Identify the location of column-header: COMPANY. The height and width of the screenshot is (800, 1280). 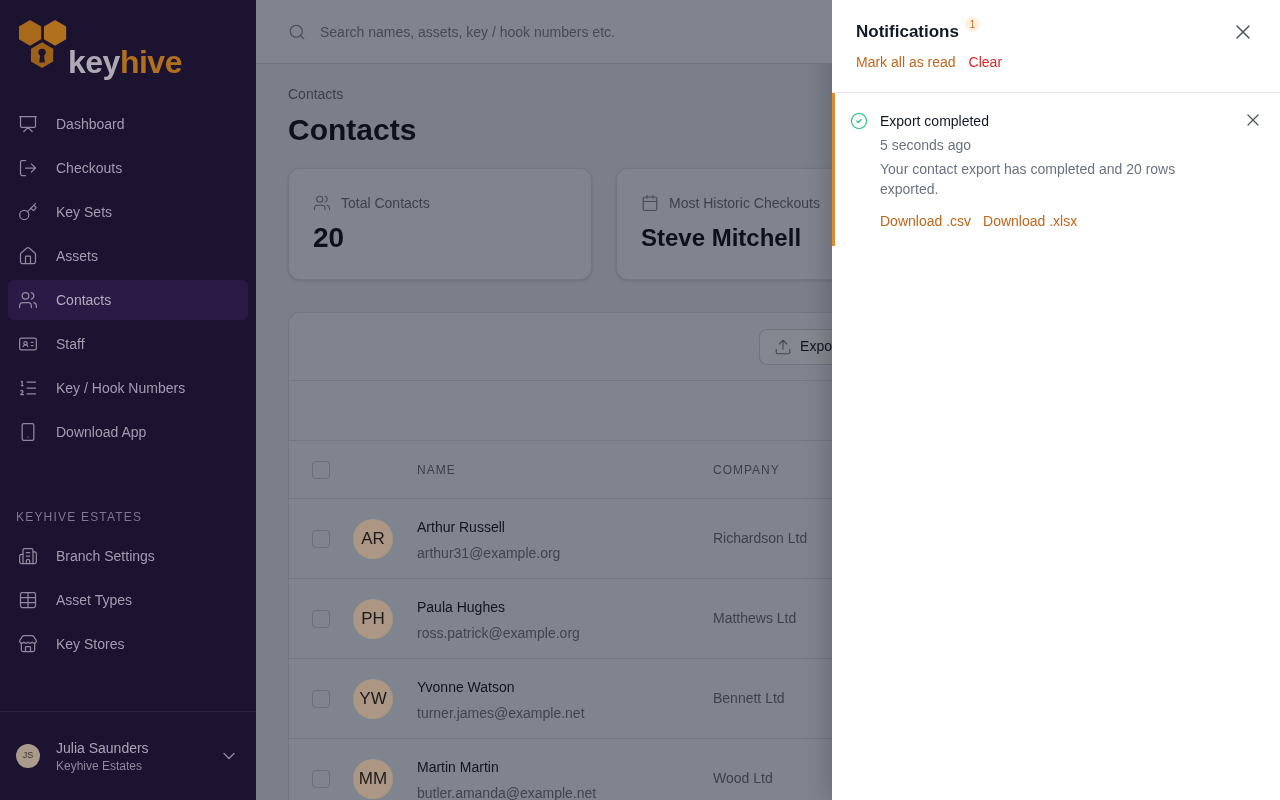
(746, 470).